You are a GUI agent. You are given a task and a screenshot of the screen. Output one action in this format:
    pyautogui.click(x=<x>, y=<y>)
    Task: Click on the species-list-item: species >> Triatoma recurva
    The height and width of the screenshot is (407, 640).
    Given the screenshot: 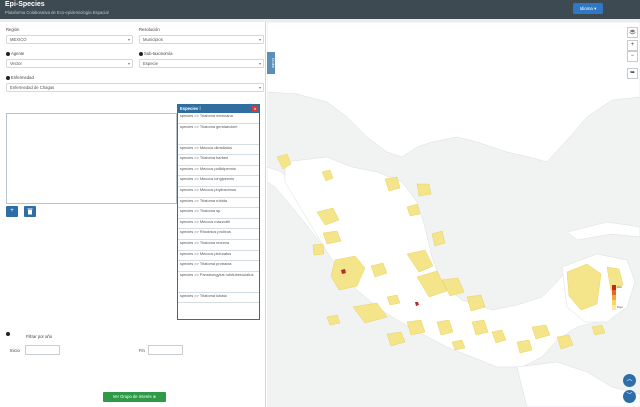 What is the action you would take?
    pyautogui.click(x=218, y=245)
    